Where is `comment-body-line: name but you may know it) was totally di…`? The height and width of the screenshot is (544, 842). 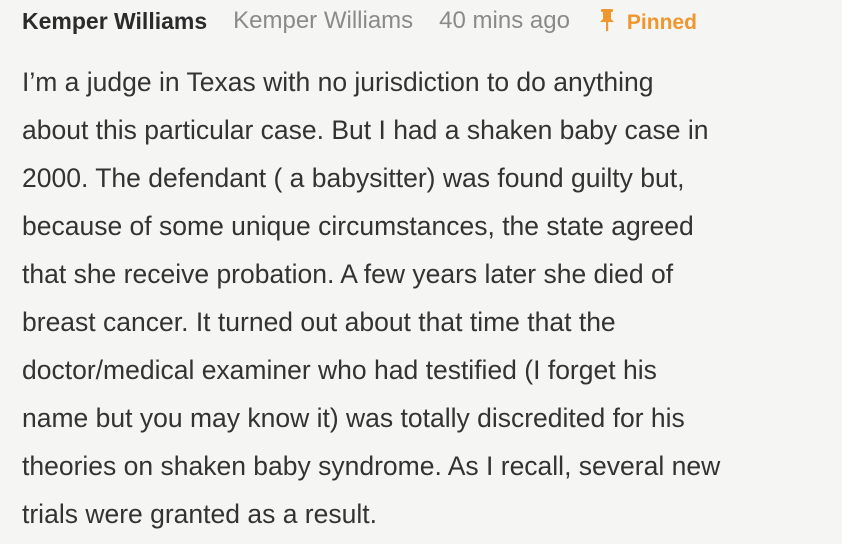
comment-body-line: name but you may know it) was totally di… is located at coordinates (353, 418).